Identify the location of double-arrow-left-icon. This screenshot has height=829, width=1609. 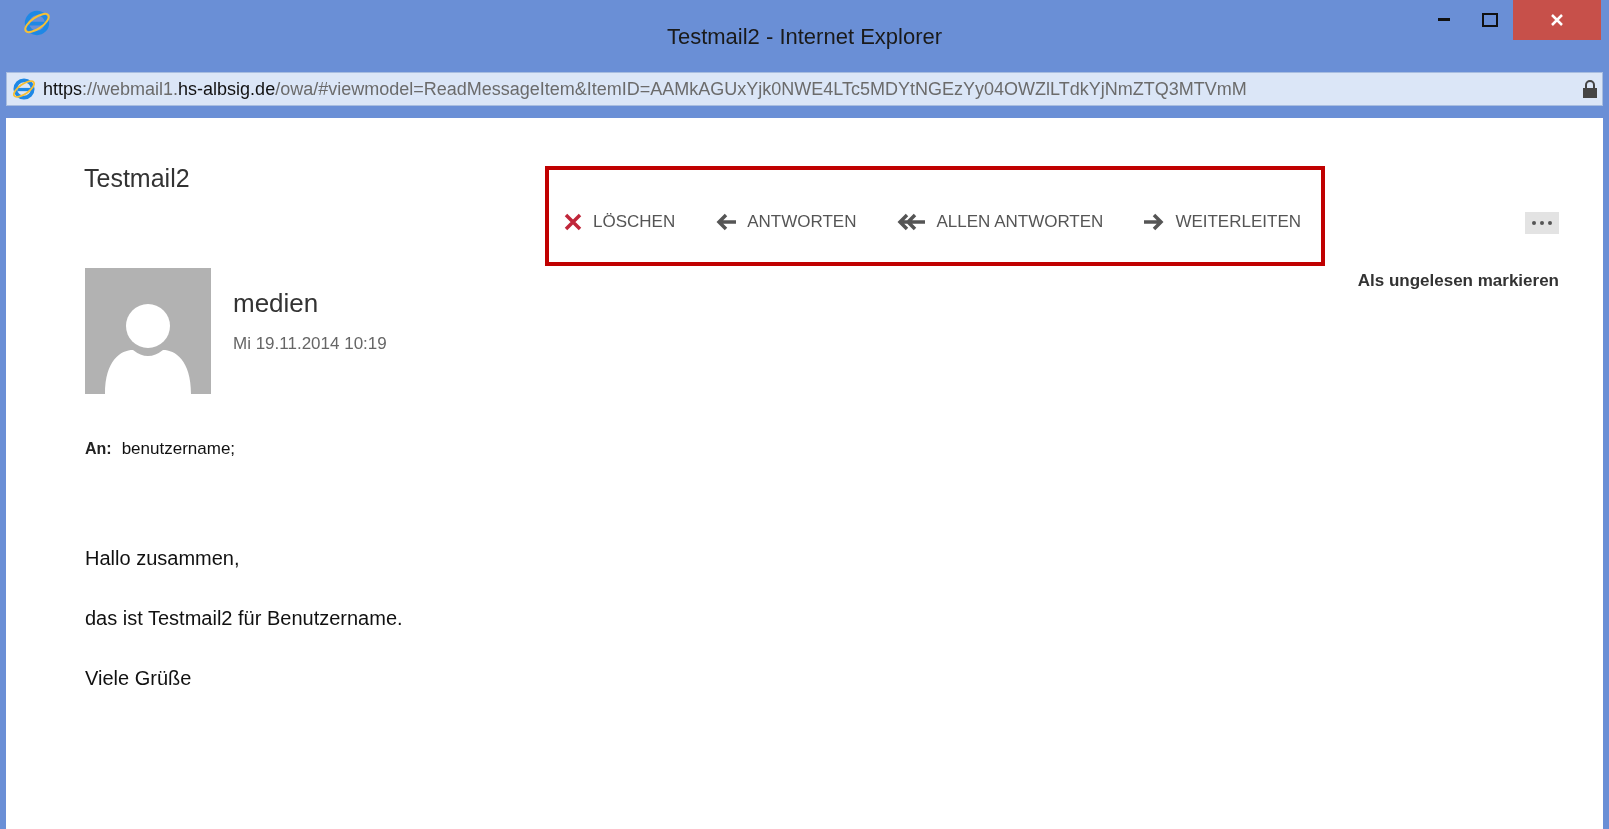
(911, 222).